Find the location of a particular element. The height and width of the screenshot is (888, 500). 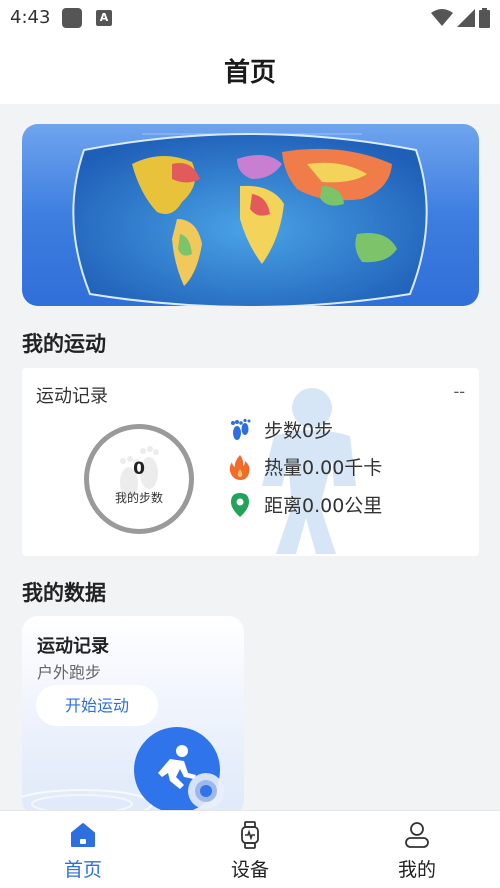

signal-icon is located at coordinates (466, 18).